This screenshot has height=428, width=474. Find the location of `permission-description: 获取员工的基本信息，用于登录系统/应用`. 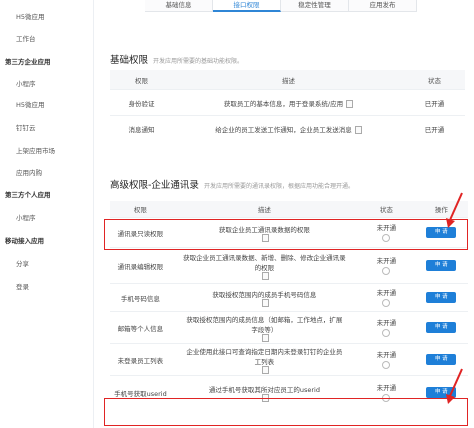

permission-description: 获取员工的基本信息，用于登录系统/应用 is located at coordinates (283, 103).